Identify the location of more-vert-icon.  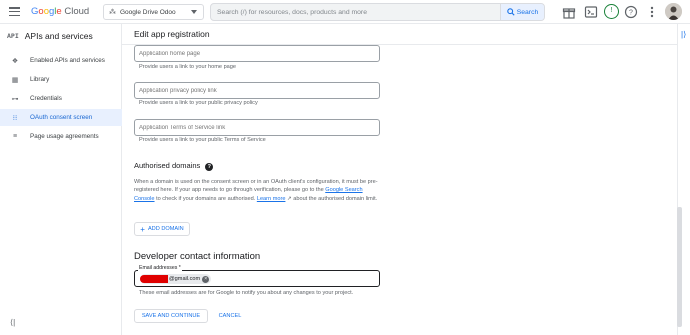
(652, 12).